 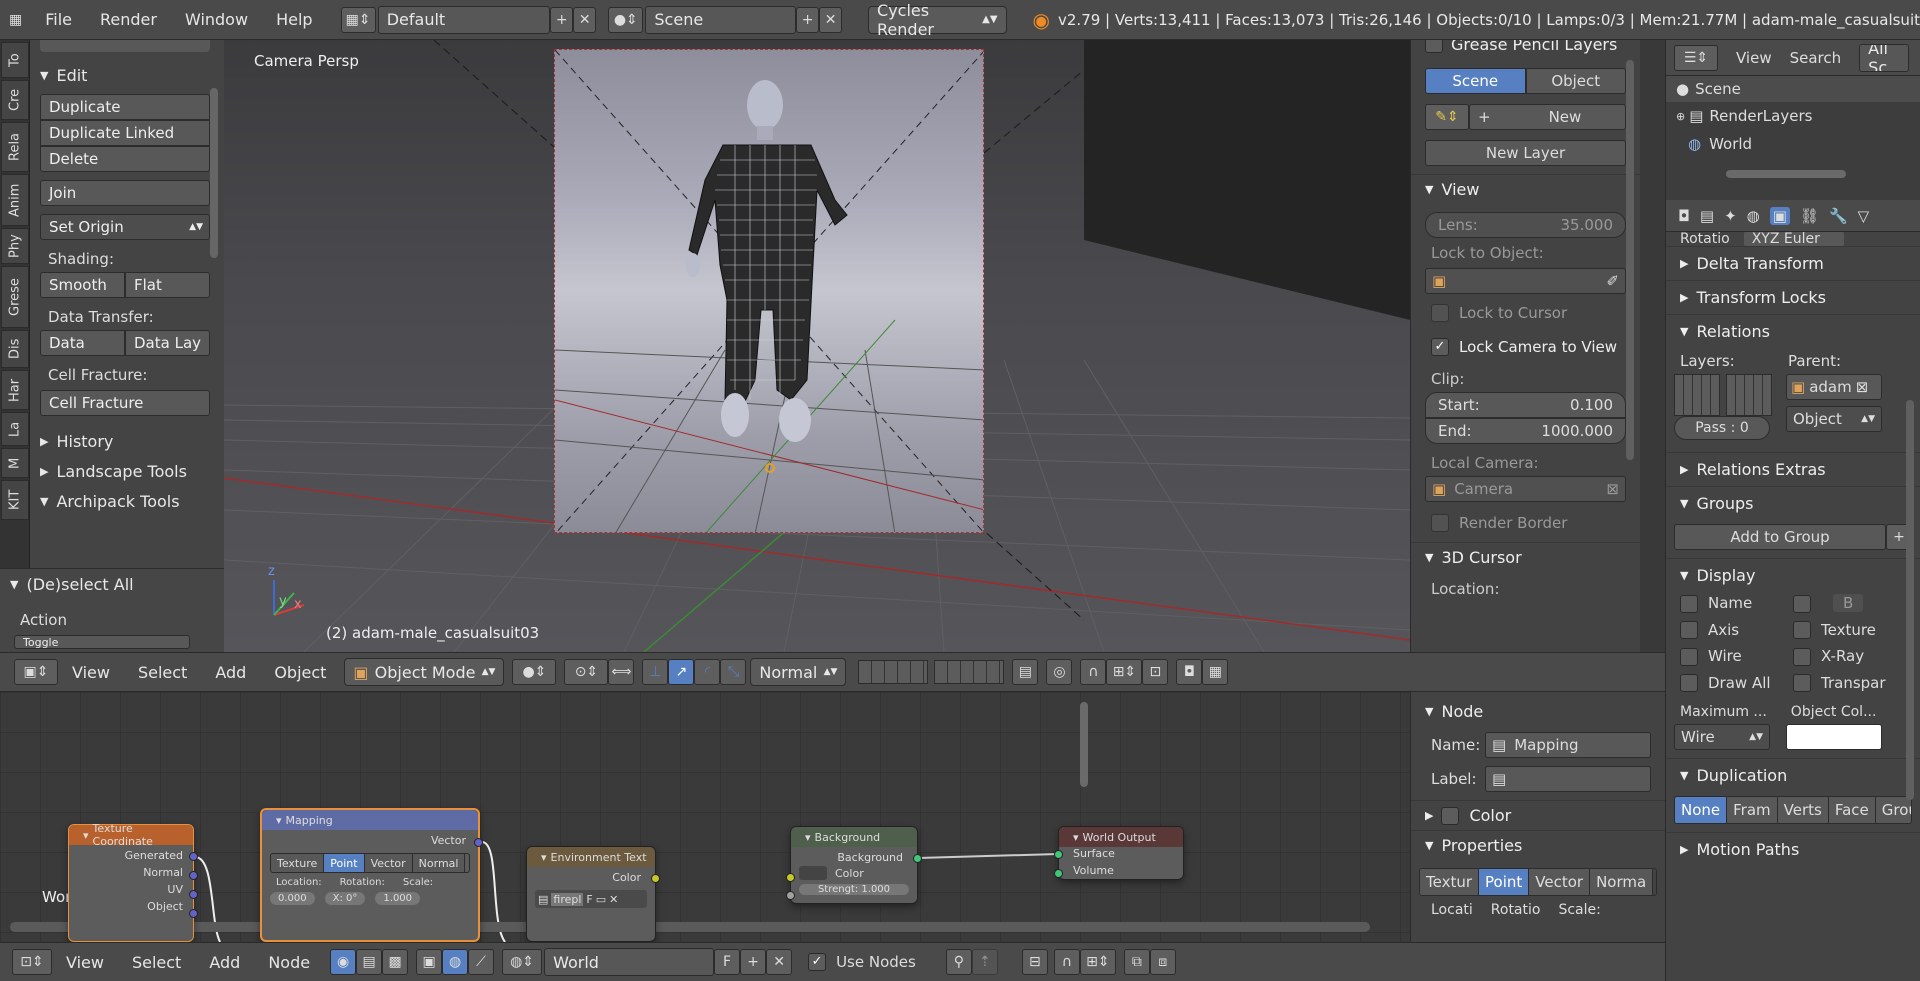 What do you see at coordinates (1732, 331) in the screenshot?
I see `relations-title: Relations` at bounding box center [1732, 331].